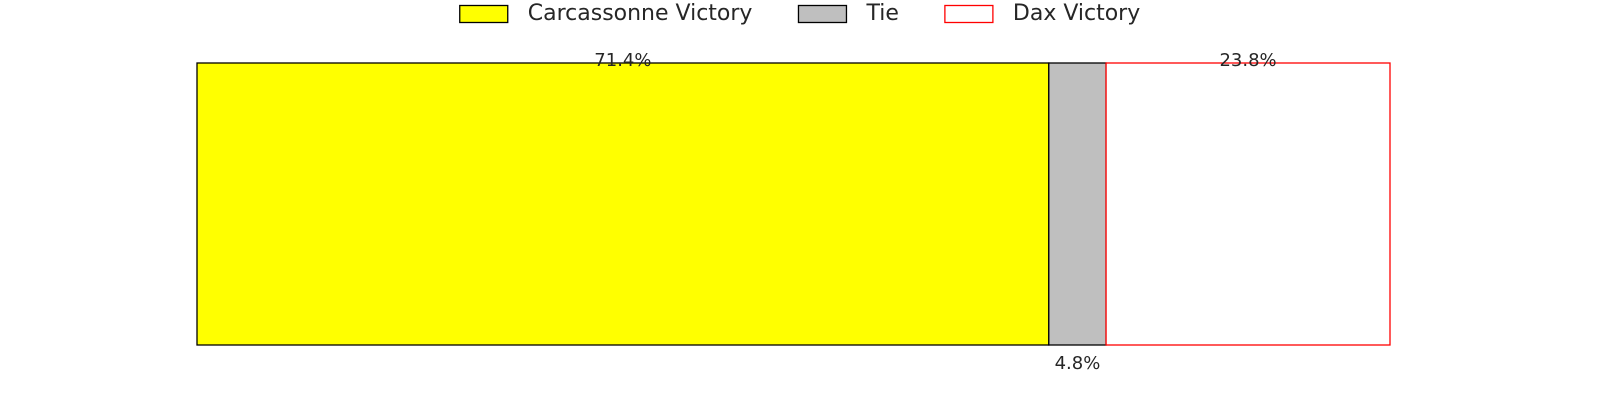 The image size is (1600, 404). Describe the element at coordinates (881, 13) in the screenshot. I see `legend-label-tie: Tie` at that location.